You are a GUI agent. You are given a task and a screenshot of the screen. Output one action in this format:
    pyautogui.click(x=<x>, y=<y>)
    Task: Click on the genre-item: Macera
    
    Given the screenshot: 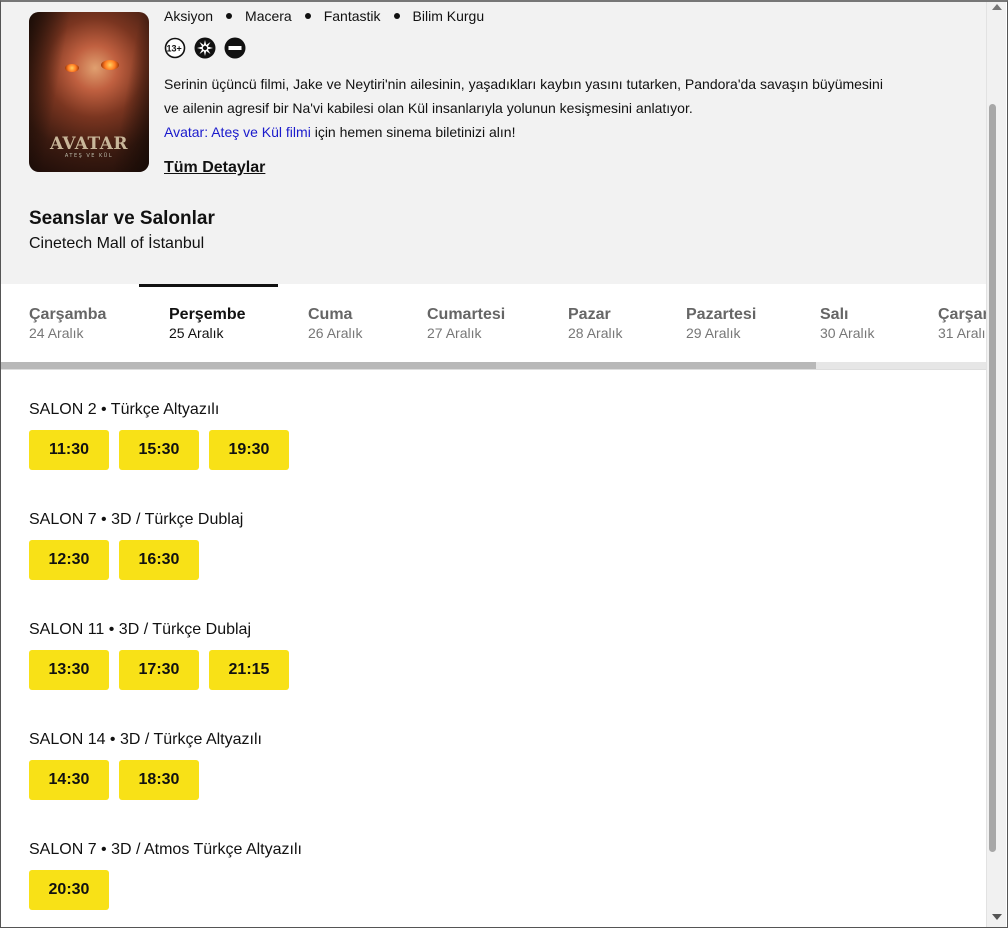 What is the action you would take?
    pyautogui.click(x=268, y=16)
    